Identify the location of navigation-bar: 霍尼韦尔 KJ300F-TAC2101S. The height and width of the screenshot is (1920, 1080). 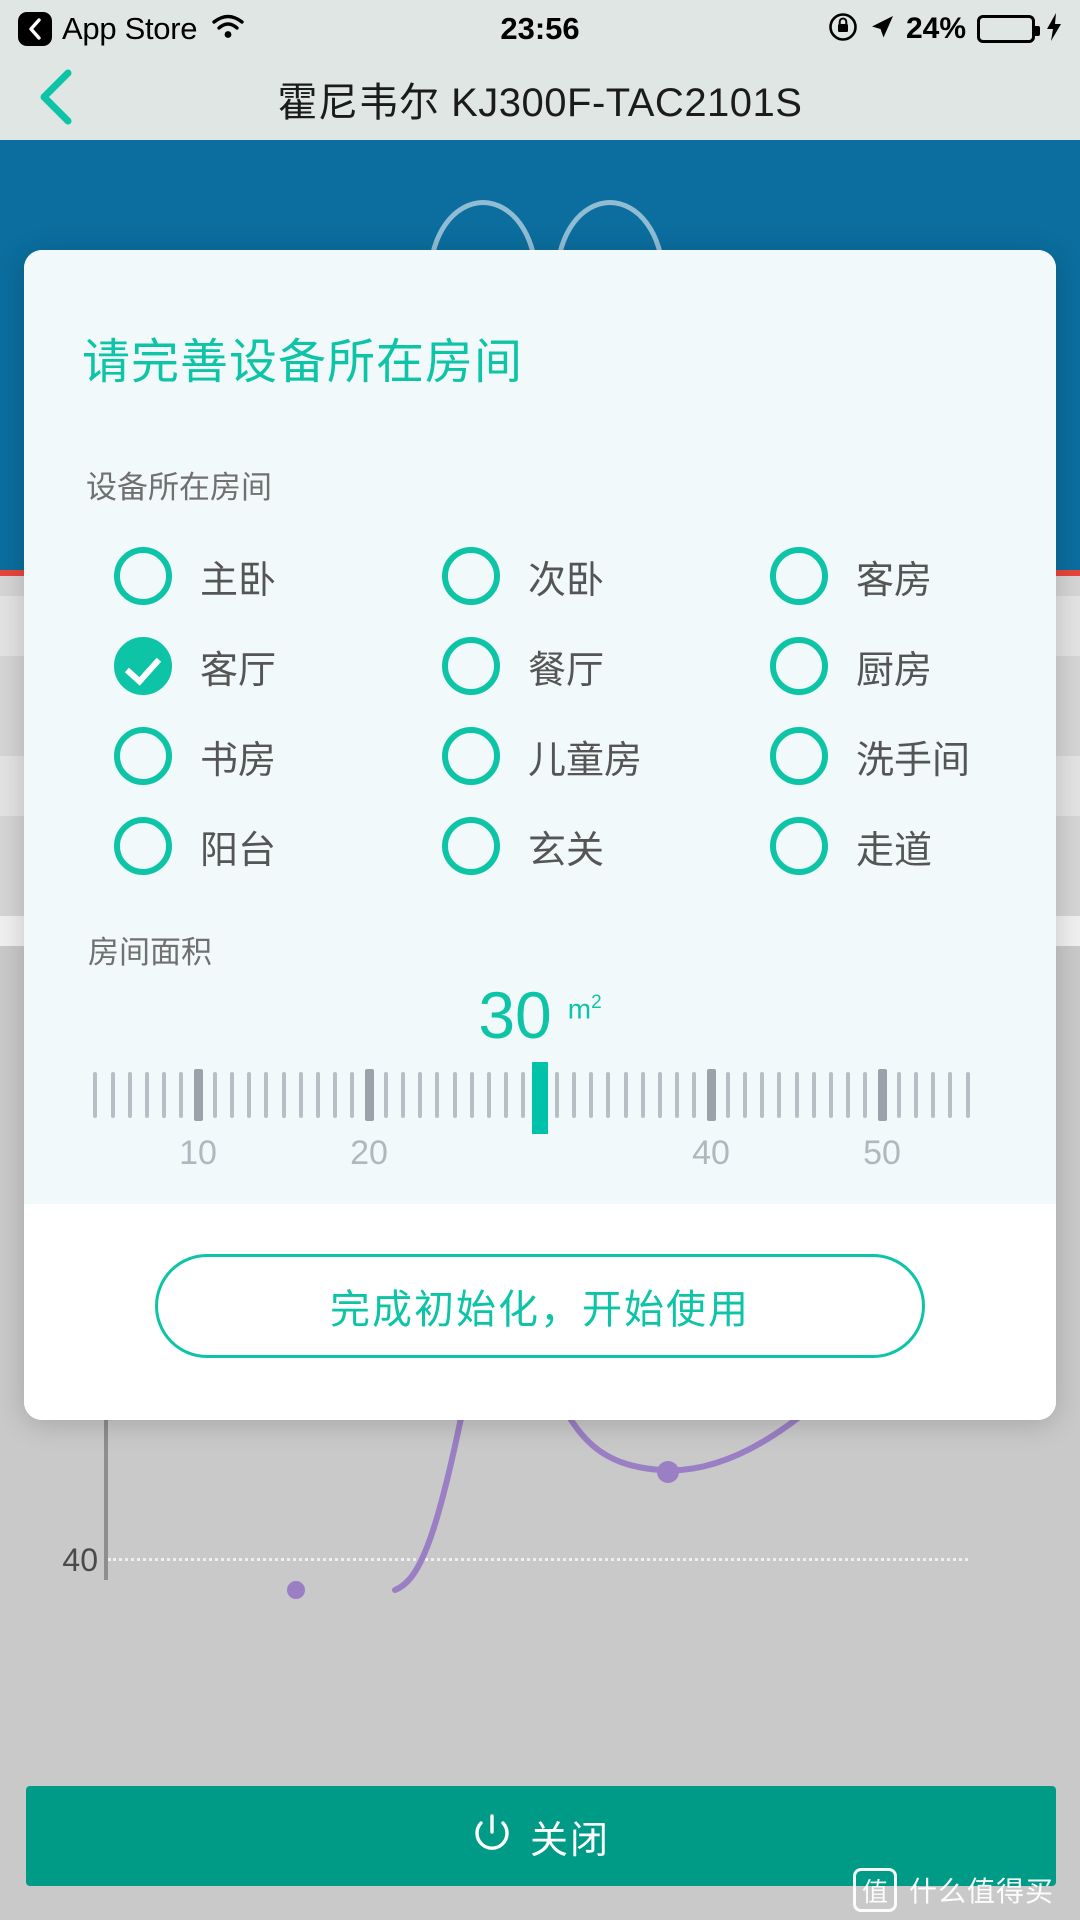
(540, 99).